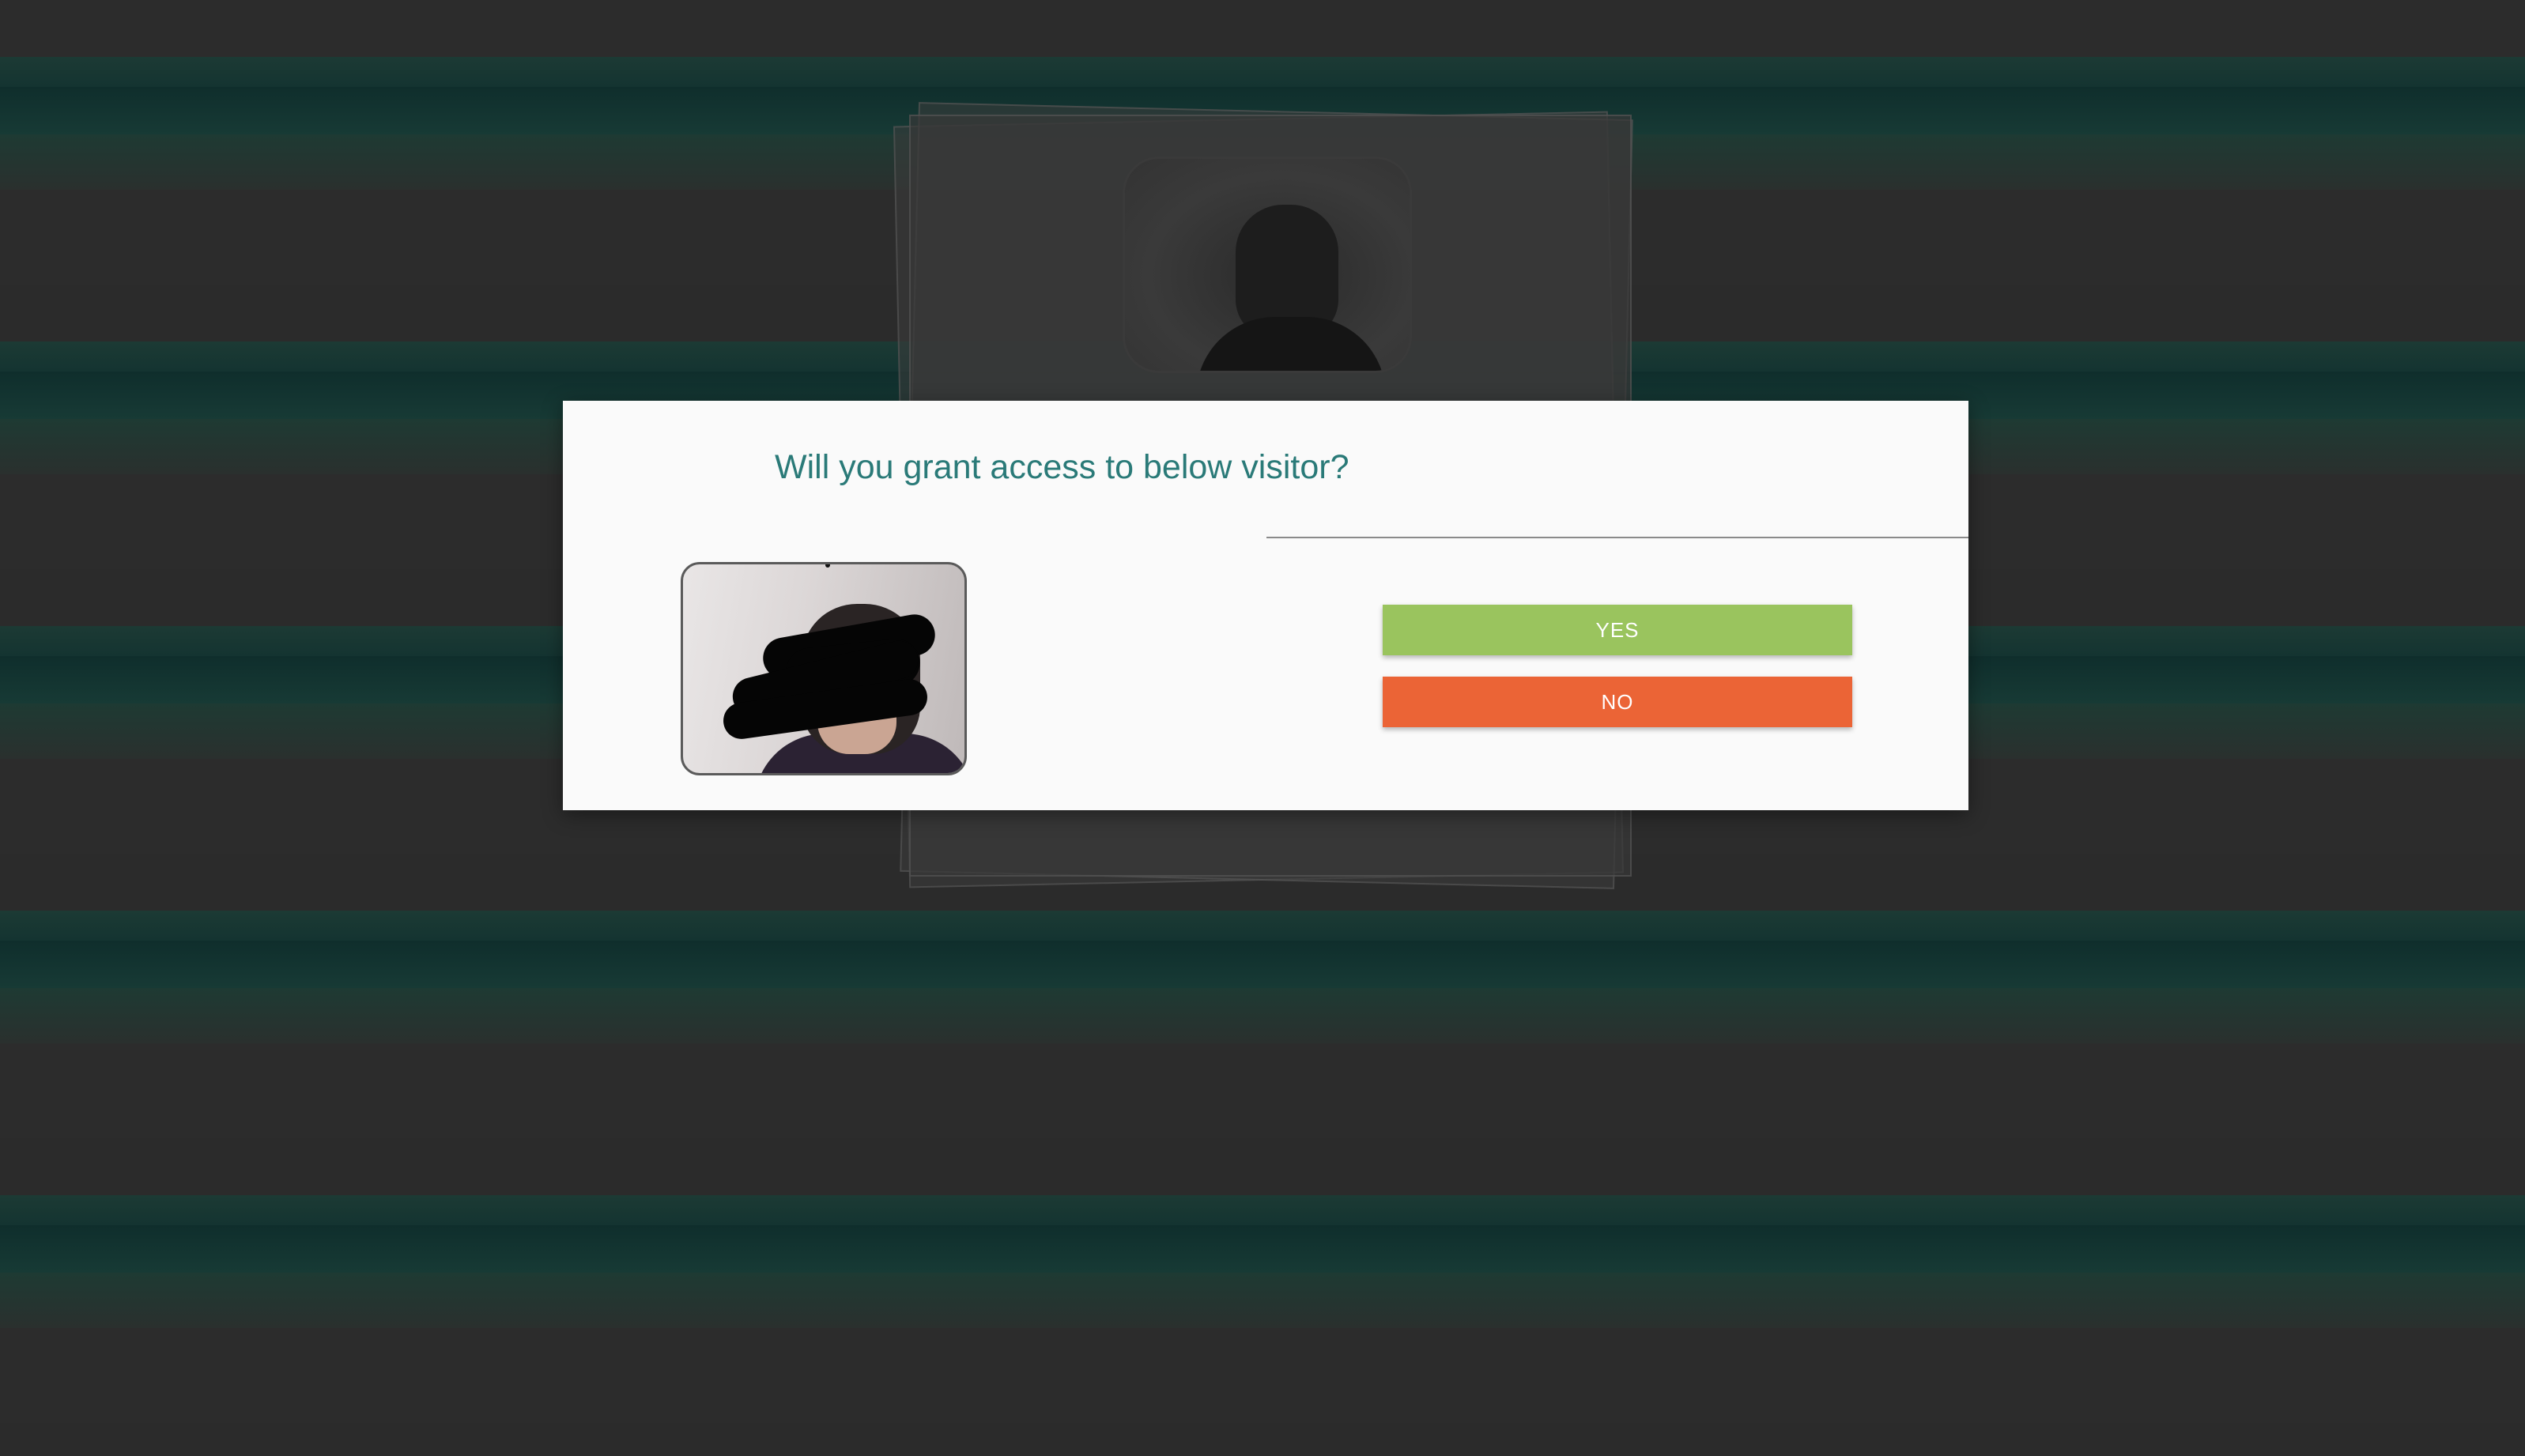 The image size is (2525, 1456). I want to click on visitor-photo, so click(824, 668).